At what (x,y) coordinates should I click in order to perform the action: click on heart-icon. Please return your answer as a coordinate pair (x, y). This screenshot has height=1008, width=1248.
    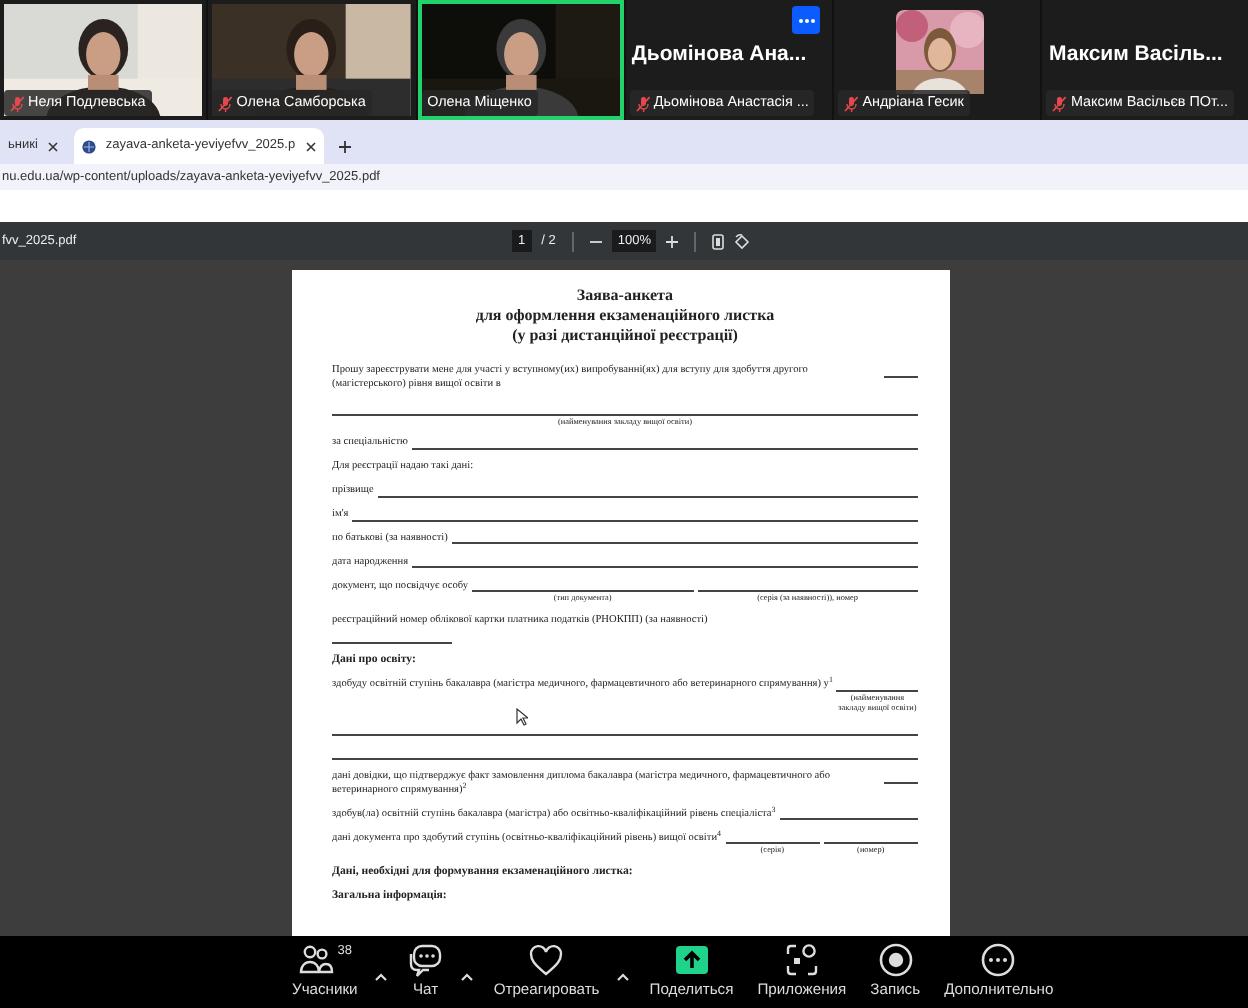
    Looking at the image, I should click on (546, 960).